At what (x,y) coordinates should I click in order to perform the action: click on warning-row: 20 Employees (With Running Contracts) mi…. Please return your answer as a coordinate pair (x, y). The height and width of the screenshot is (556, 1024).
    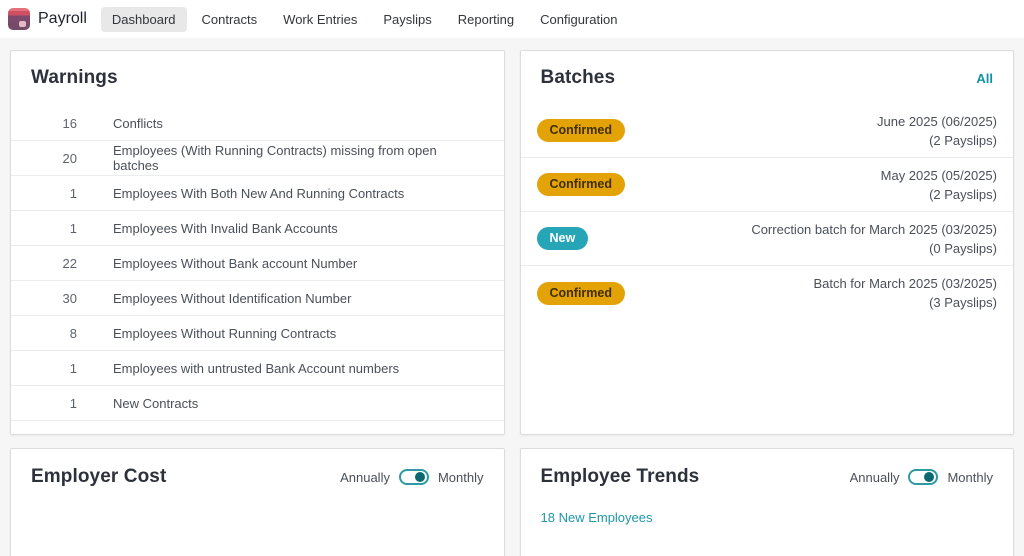
    Looking at the image, I should click on (257, 158).